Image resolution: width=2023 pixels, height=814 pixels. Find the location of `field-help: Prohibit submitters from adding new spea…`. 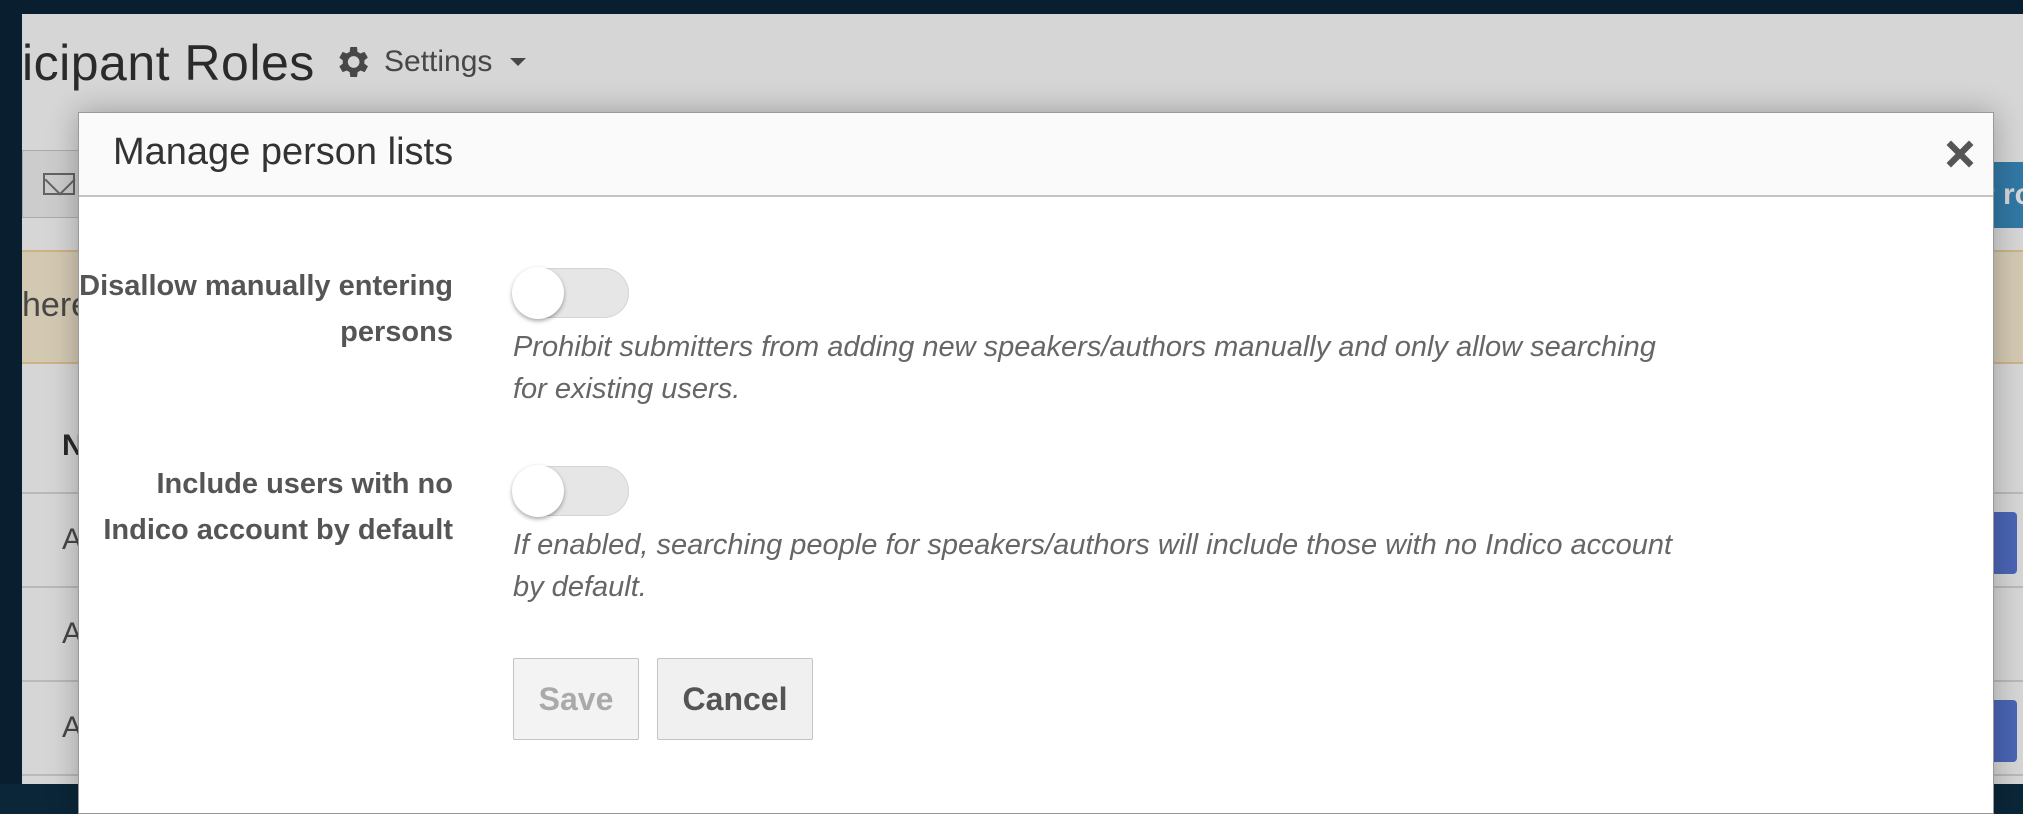

field-help: Prohibit submitters from adding new spea… is located at coordinates (1084, 368).